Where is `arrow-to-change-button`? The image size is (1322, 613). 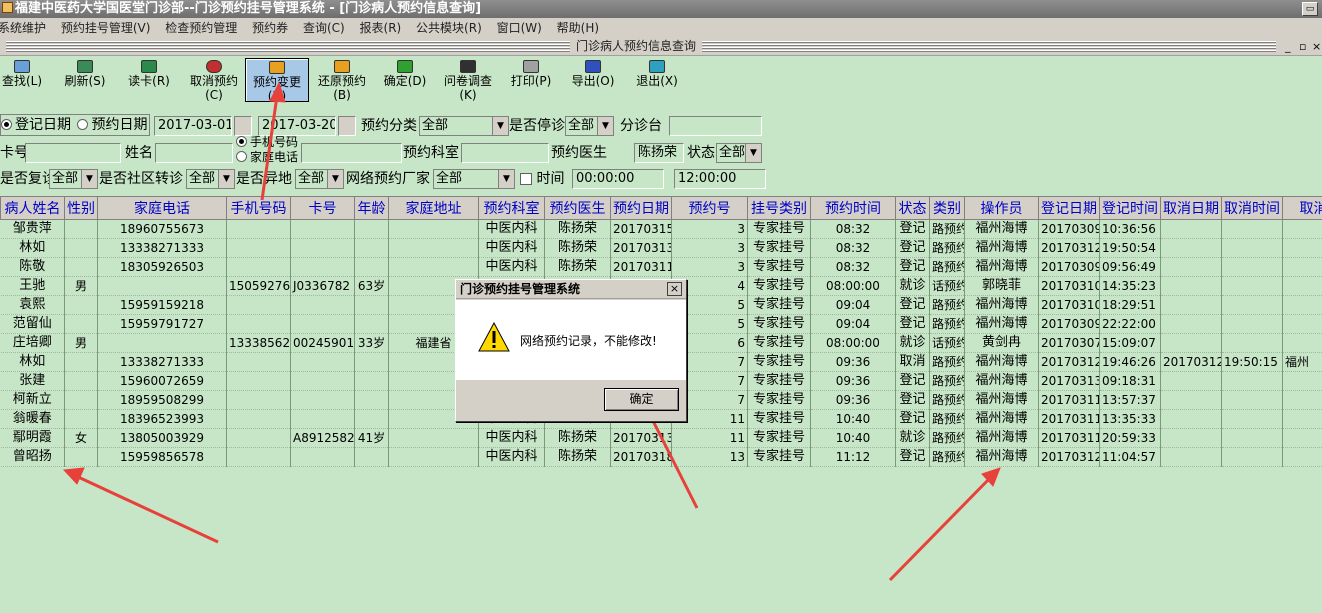 arrow-to-change-button is located at coordinates (269, 148).